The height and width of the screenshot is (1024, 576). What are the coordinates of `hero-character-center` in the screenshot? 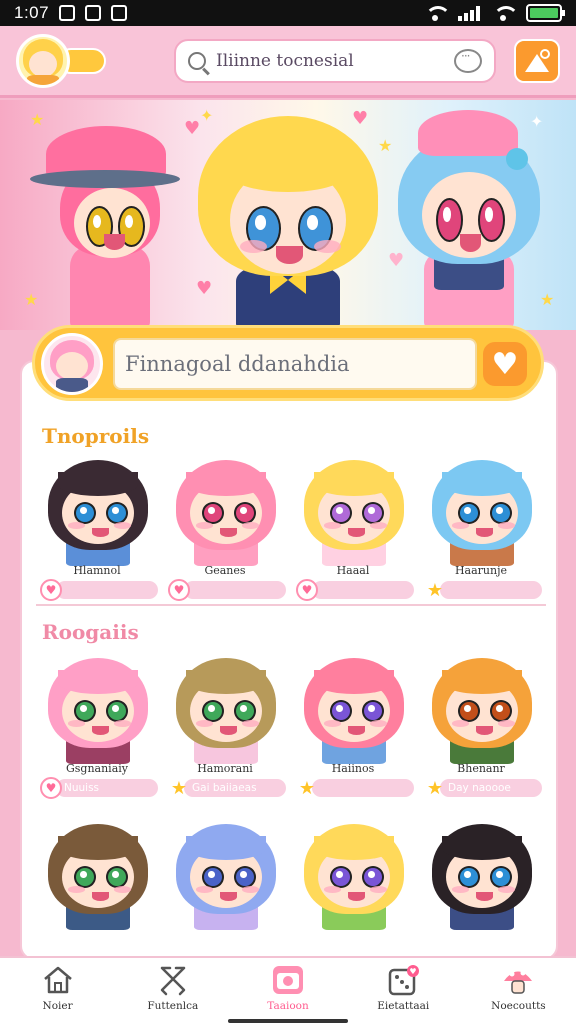 It's located at (288, 218).